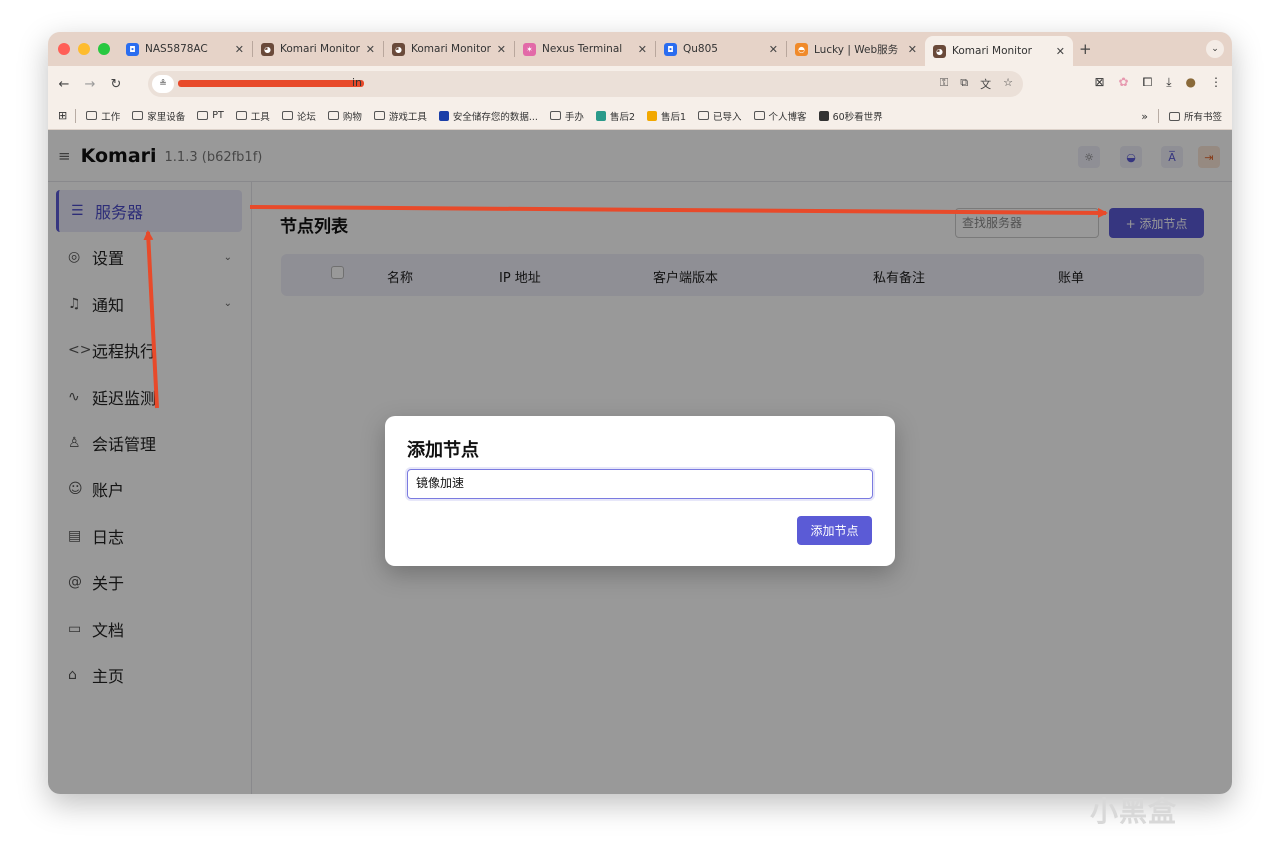 Image resolution: width=1280 pixels, height=856 pixels. What do you see at coordinates (1099, 82) in the screenshot?
I see `extension-icon: ⊠` at bounding box center [1099, 82].